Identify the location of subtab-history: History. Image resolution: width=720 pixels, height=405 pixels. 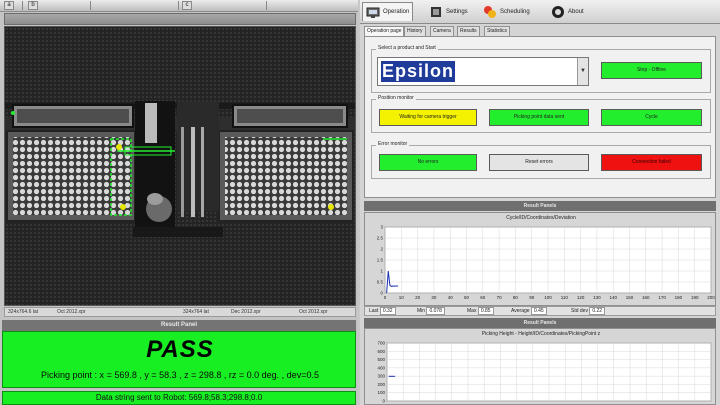
(415, 31).